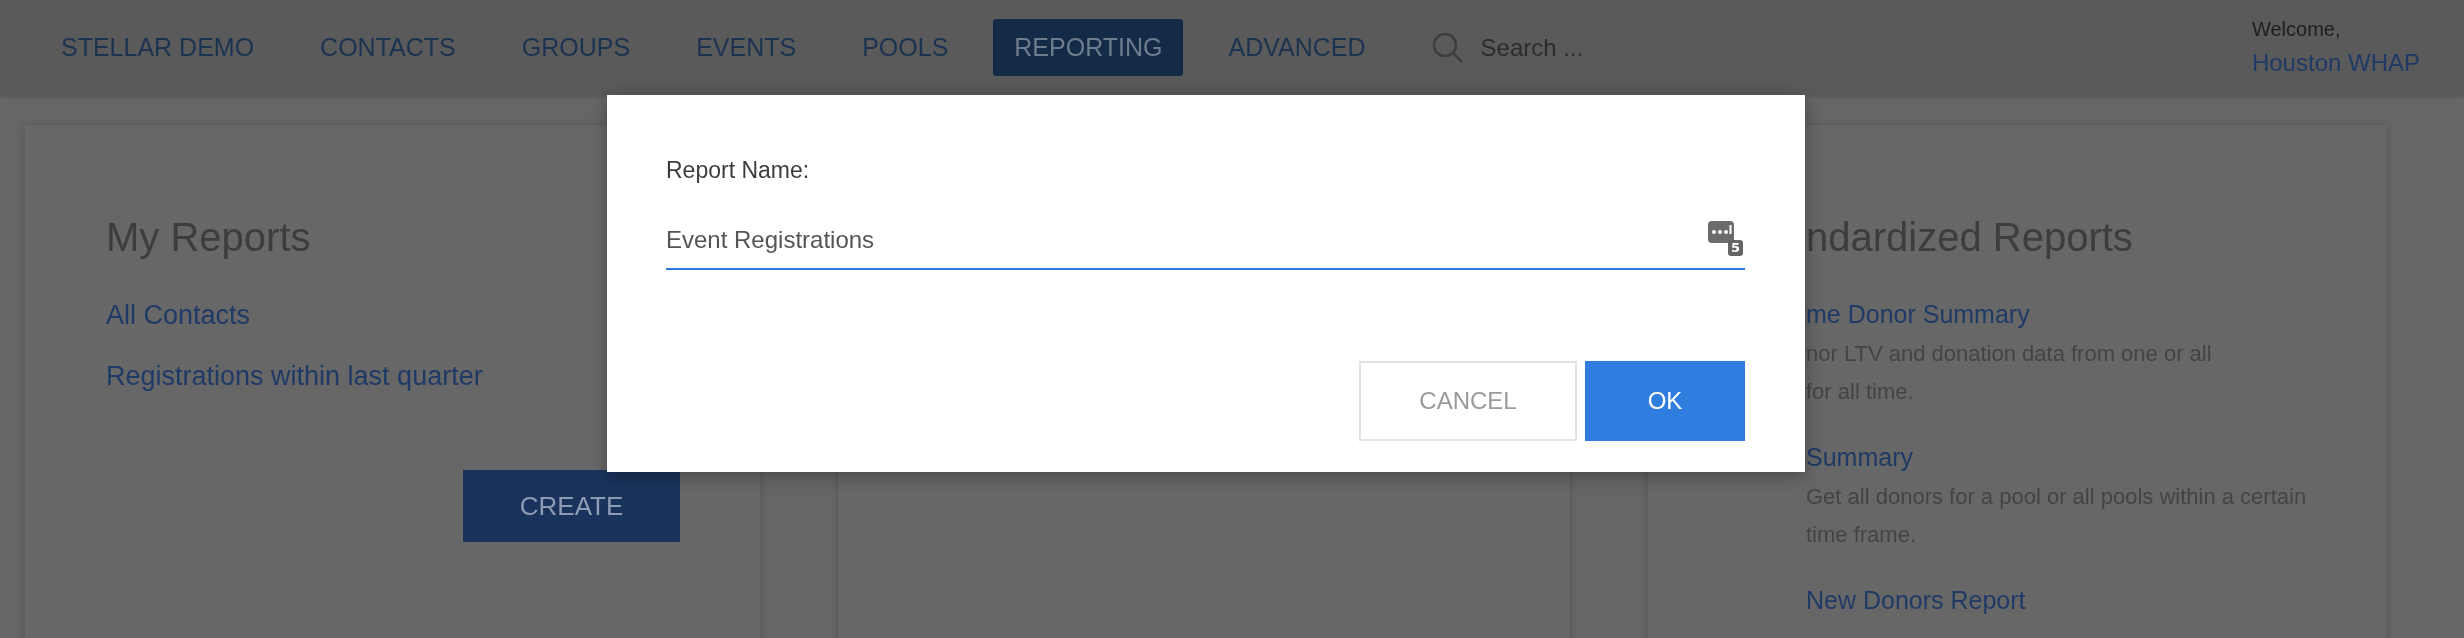 The width and height of the screenshot is (2464, 638). I want to click on nav-tab: REPORTING, so click(1088, 47).